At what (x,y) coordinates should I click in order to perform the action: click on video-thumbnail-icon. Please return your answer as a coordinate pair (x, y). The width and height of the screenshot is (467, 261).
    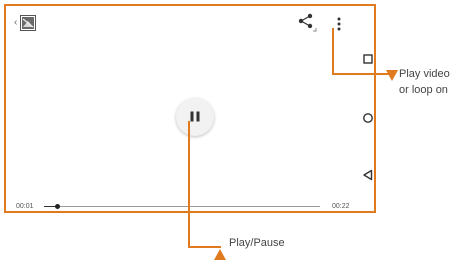
    Looking at the image, I should click on (28, 23).